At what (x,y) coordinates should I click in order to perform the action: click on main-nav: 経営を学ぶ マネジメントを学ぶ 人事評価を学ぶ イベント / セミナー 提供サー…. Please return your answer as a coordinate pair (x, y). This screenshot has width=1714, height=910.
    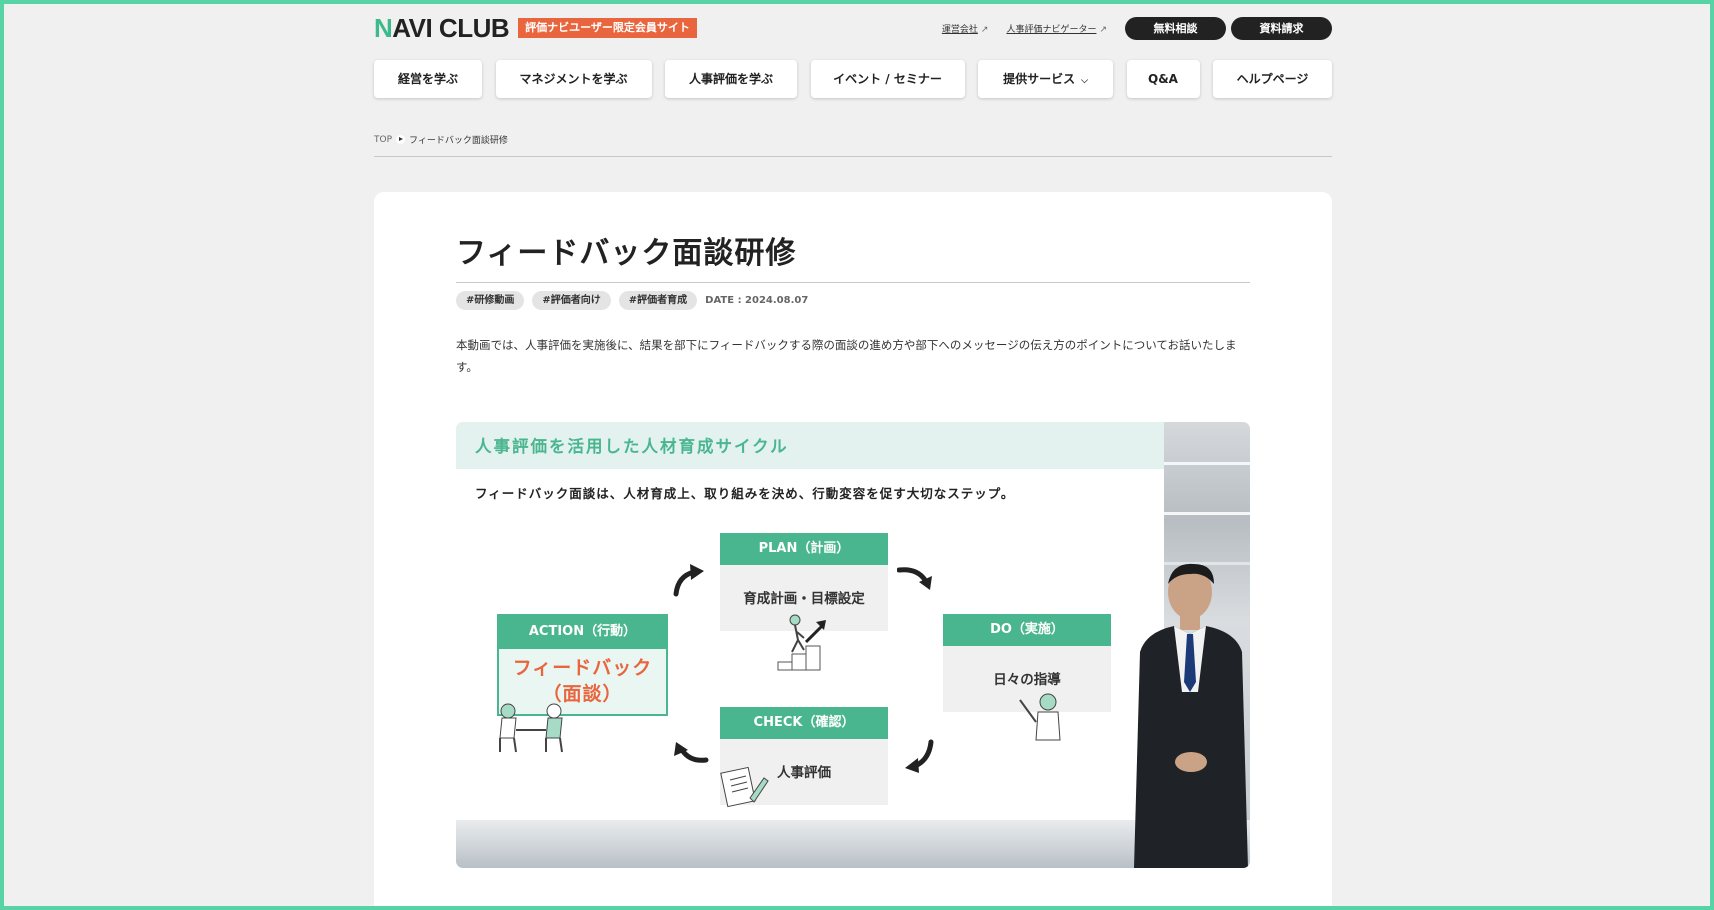
    Looking at the image, I should click on (853, 79).